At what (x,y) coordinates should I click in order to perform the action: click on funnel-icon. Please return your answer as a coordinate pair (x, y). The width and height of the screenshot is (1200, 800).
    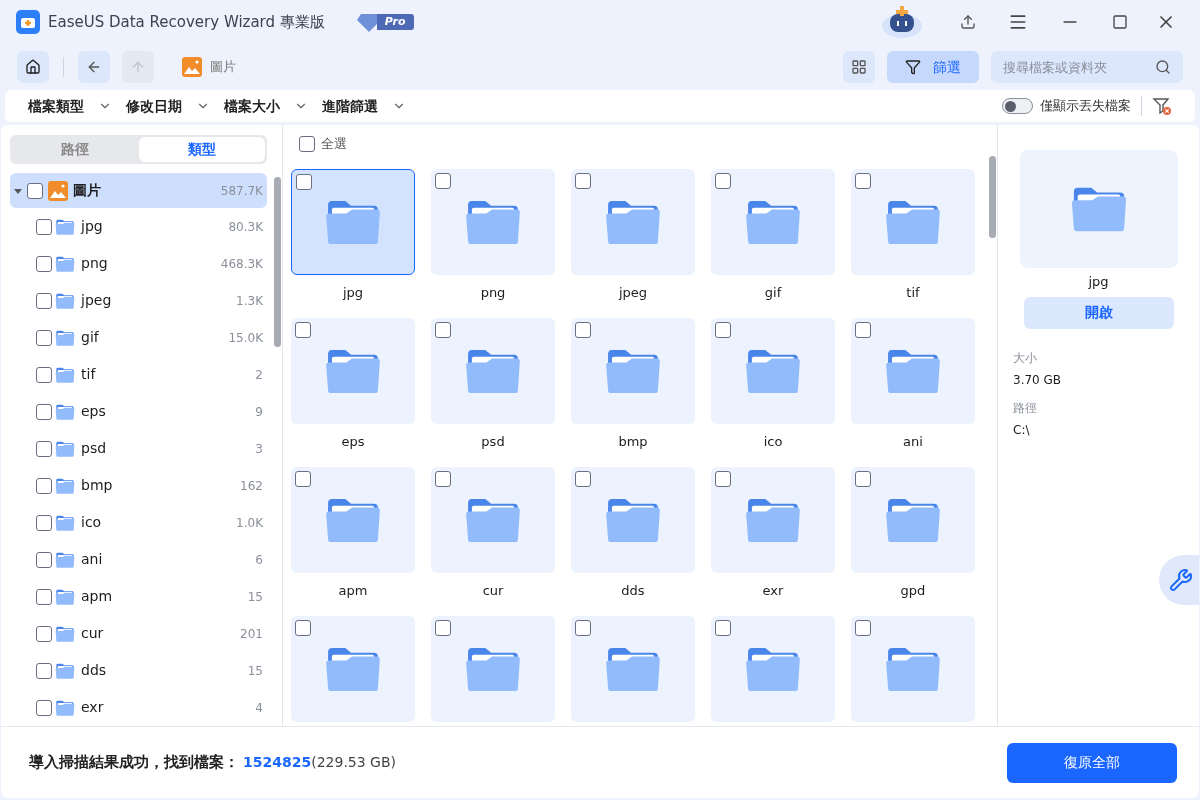
    Looking at the image, I should click on (913, 67).